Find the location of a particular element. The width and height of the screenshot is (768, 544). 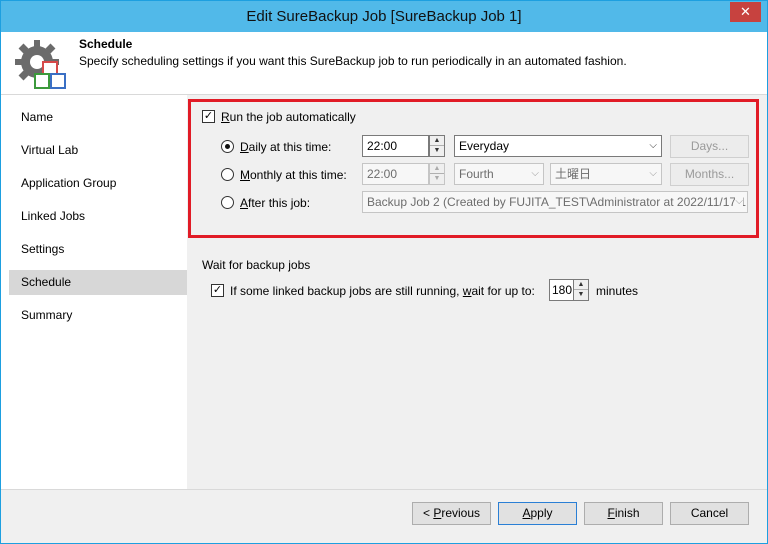

wait-minutes-unit: minutes is located at coordinates (617, 291).